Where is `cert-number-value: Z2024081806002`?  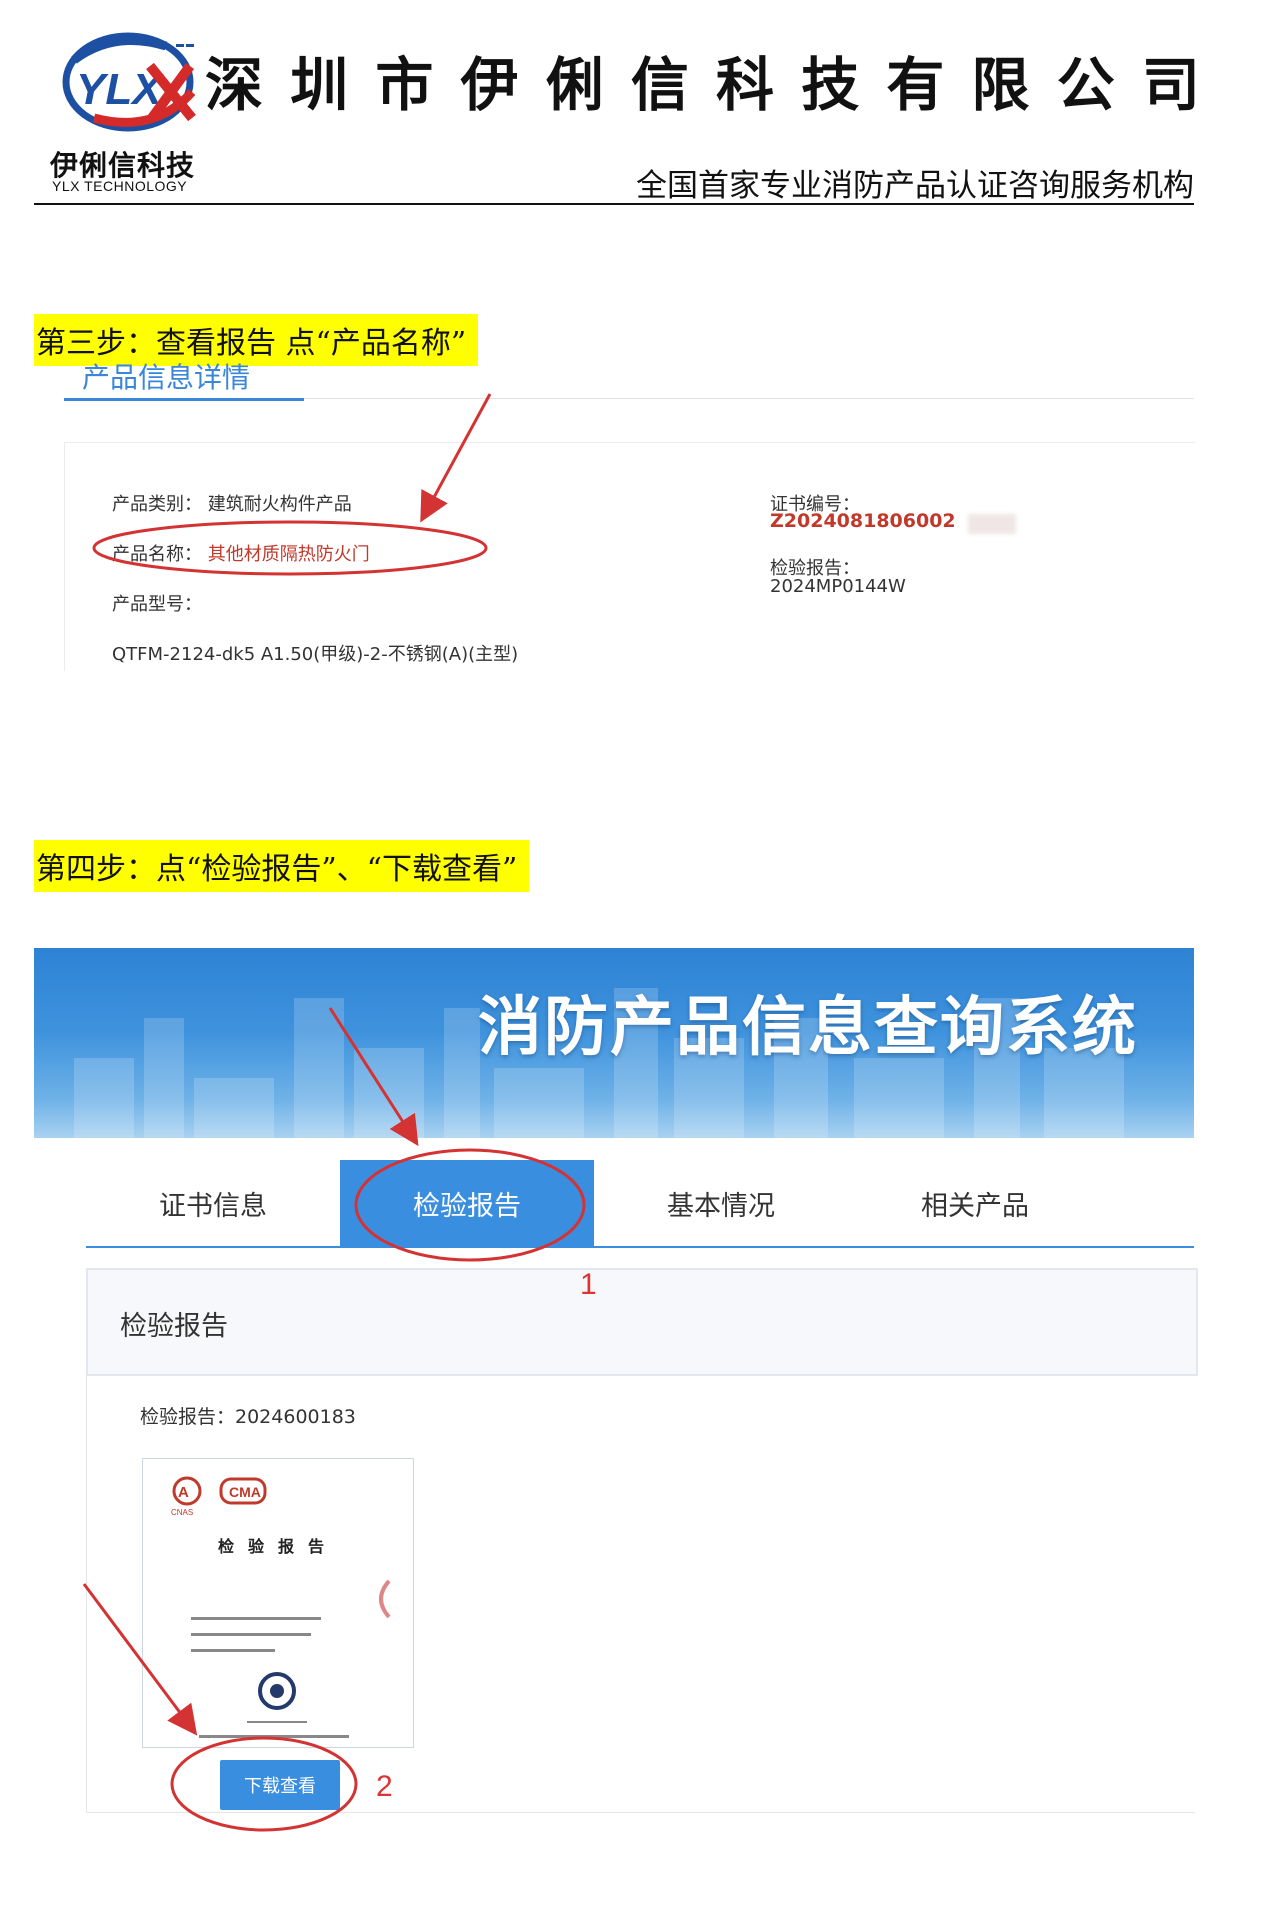 cert-number-value: Z2024081806002 is located at coordinates (863, 521).